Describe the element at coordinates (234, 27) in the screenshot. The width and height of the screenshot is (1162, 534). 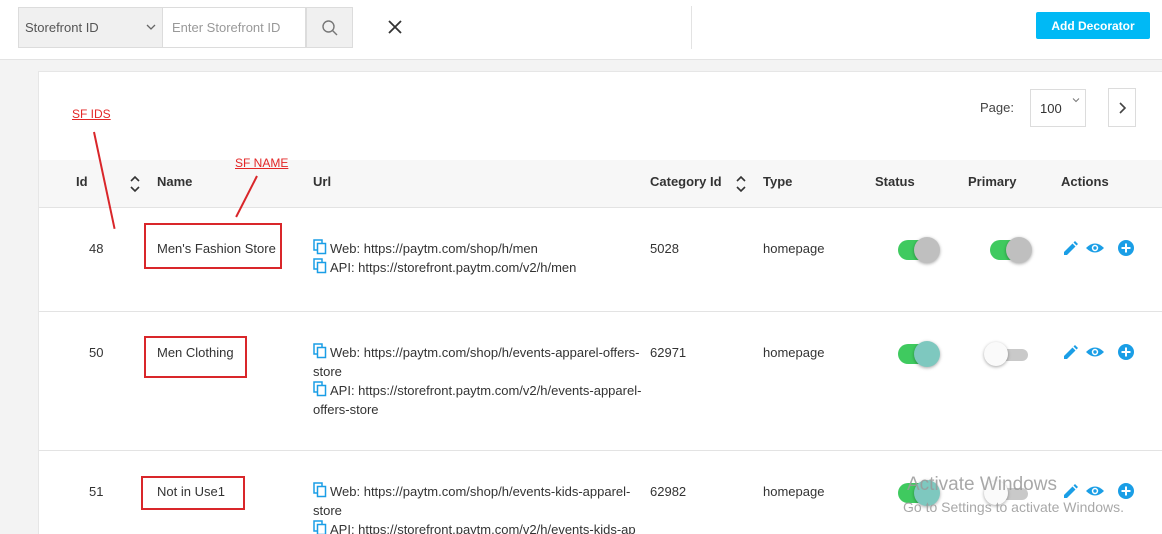
I see `storefront-id-input` at that location.